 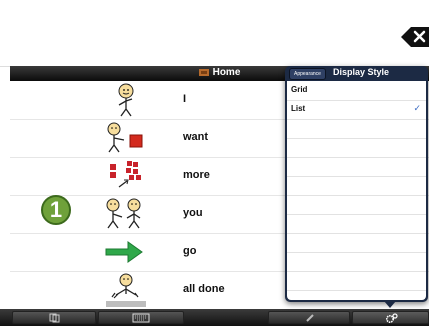 I want to click on appearance-back-button: Appearance, so click(x=307, y=74).